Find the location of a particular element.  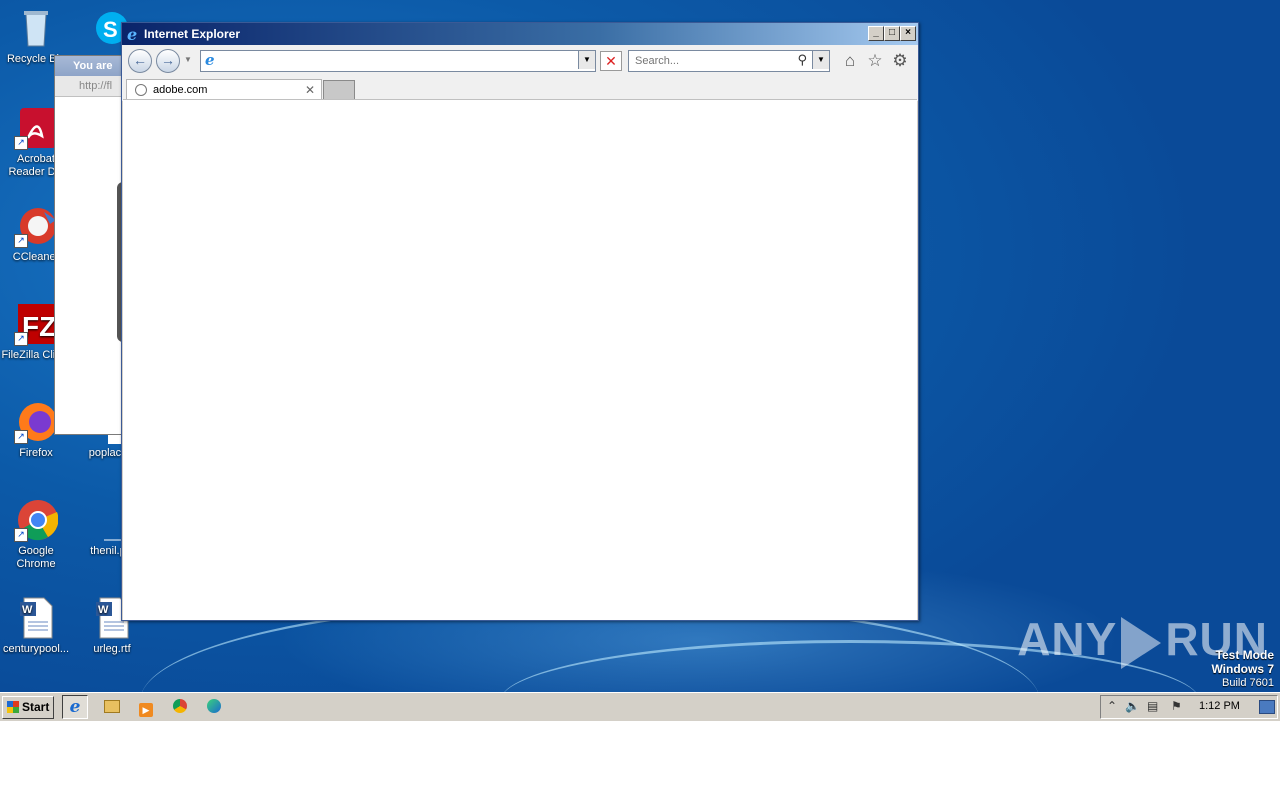

taskbar-explorer is located at coordinates (112, 706).